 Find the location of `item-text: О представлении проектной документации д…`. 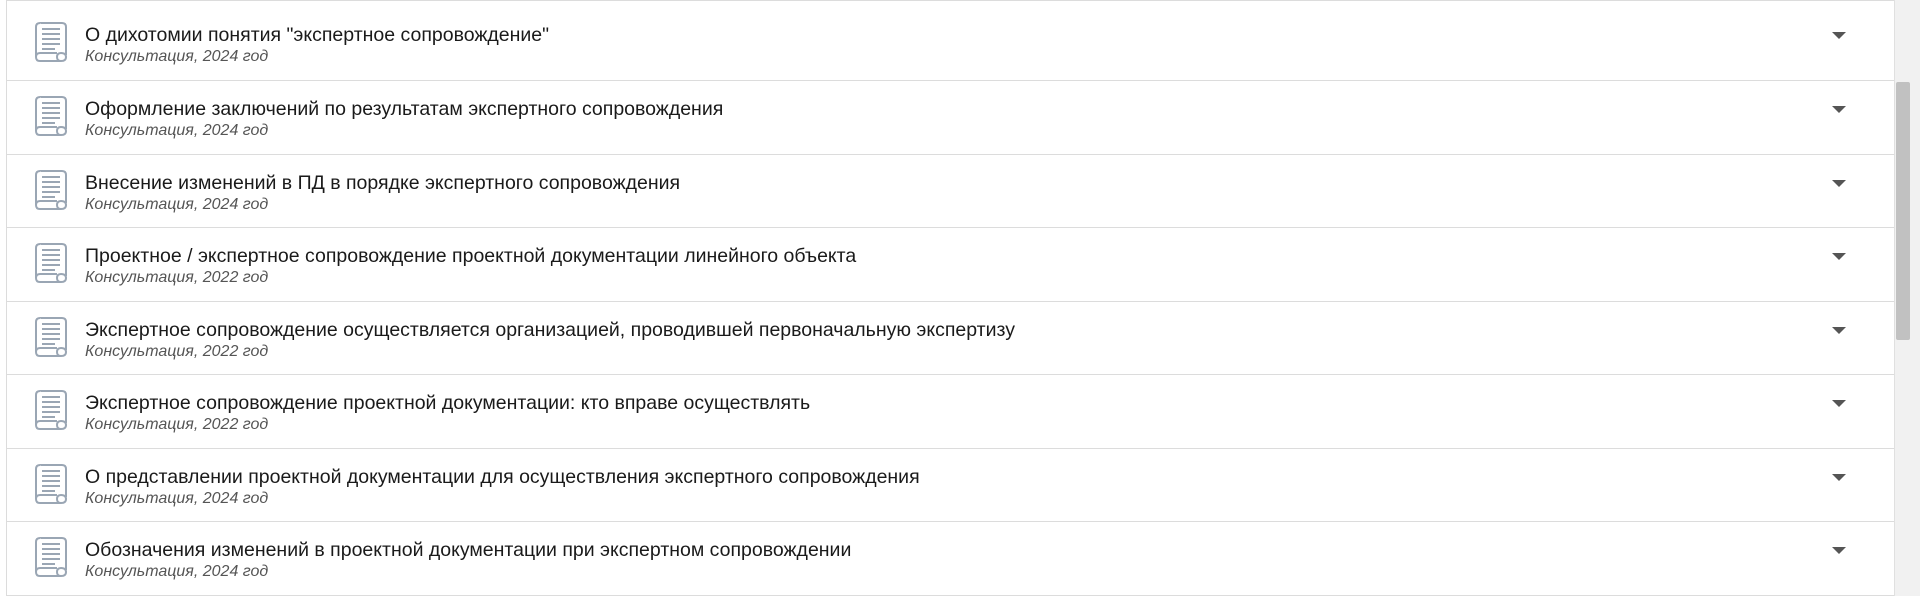

item-text: О представлении проектной документации д… is located at coordinates (939, 487).